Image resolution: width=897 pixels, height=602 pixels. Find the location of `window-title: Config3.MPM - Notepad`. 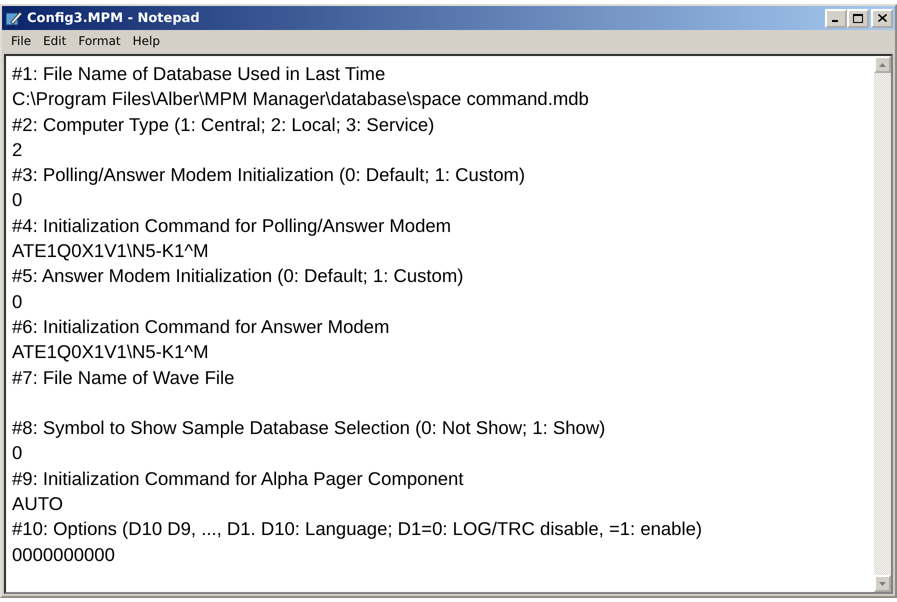

window-title: Config3.MPM - Notepad is located at coordinates (114, 18).